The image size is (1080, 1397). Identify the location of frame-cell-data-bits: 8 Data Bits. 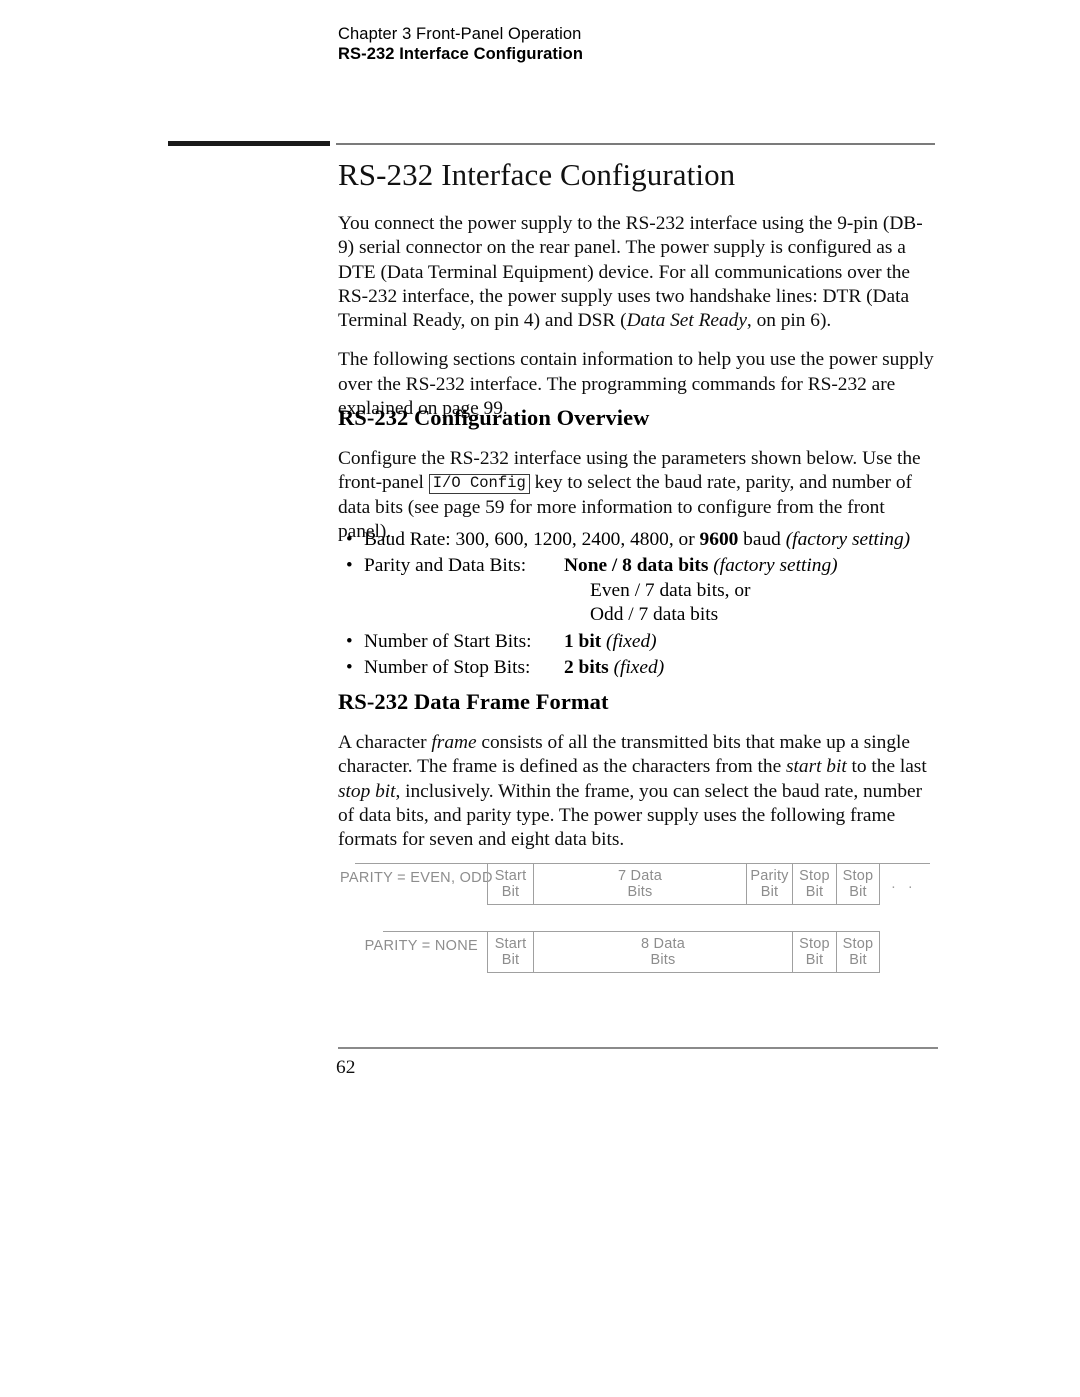
(662, 952).